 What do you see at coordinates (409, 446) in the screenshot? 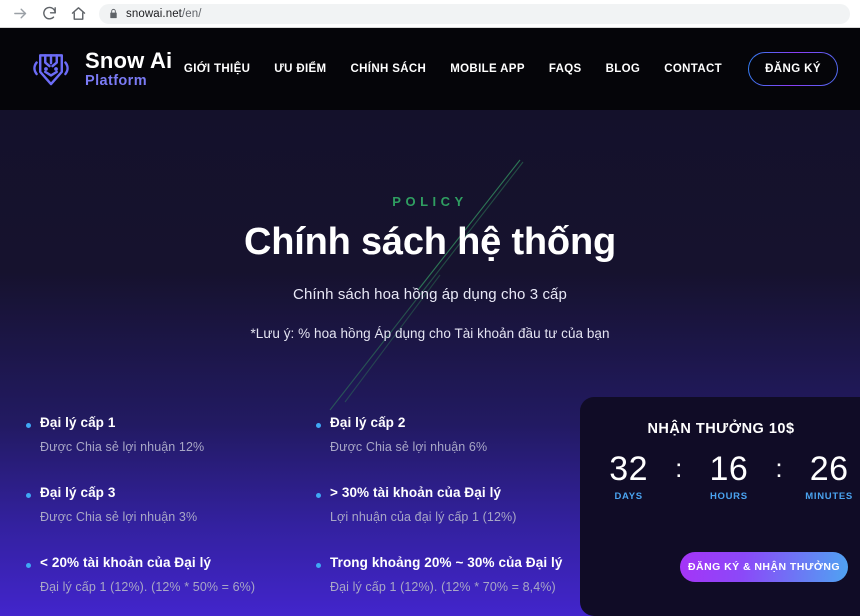
I see `policy-item-desc: Được Chia sẻ lợi nhuận 6%` at bounding box center [409, 446].